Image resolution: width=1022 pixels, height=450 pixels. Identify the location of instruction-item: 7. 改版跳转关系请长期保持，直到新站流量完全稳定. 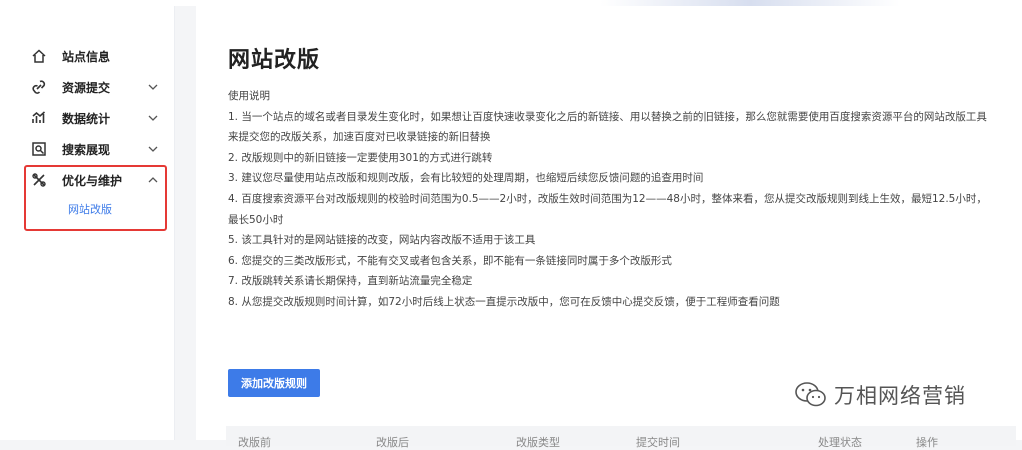
(350, 281).